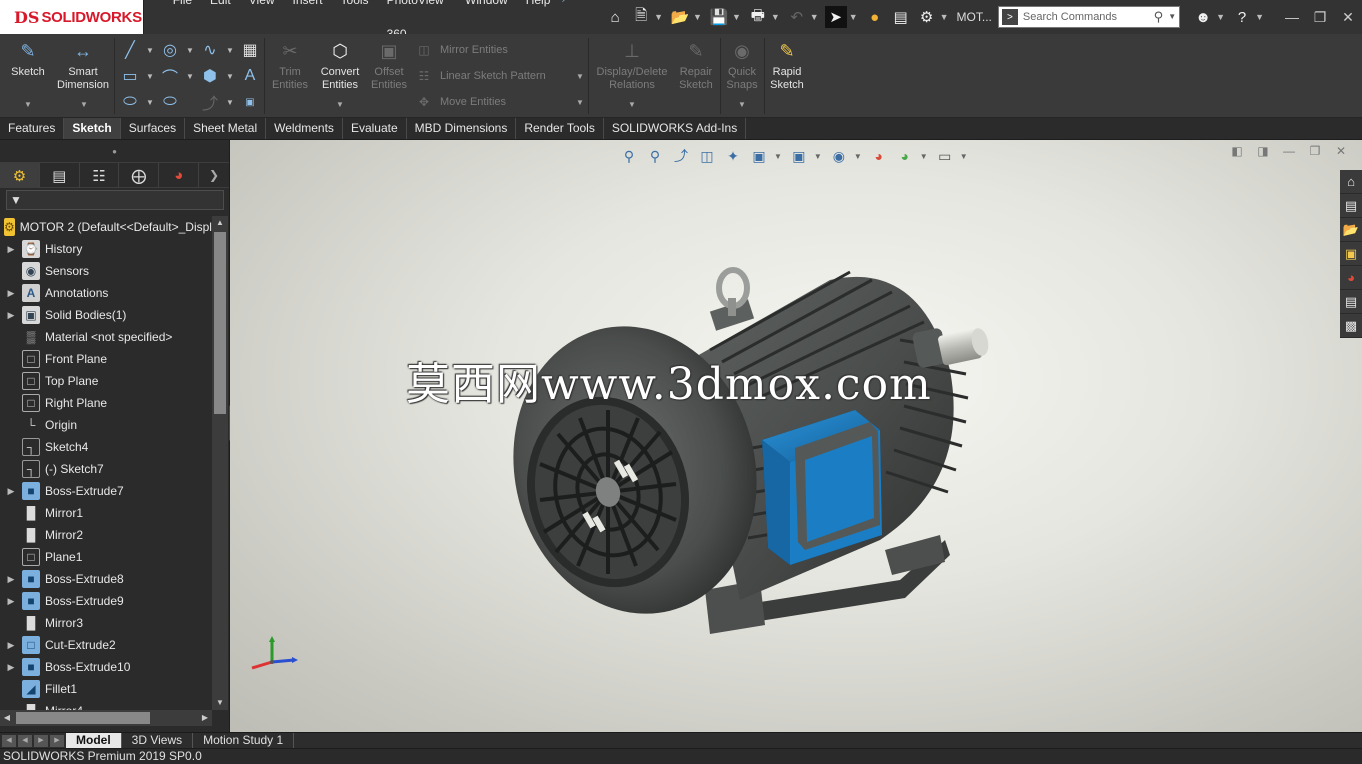 Image resolution: width=1362 pixels, height=764 pixels. I want to click on slot-dropdown-icon: ▼, so click(150, 102).